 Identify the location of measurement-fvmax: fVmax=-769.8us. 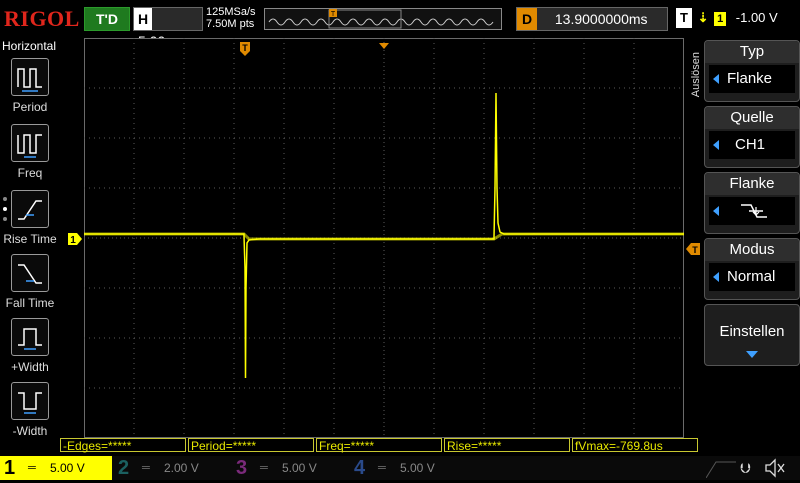
(635, 445).